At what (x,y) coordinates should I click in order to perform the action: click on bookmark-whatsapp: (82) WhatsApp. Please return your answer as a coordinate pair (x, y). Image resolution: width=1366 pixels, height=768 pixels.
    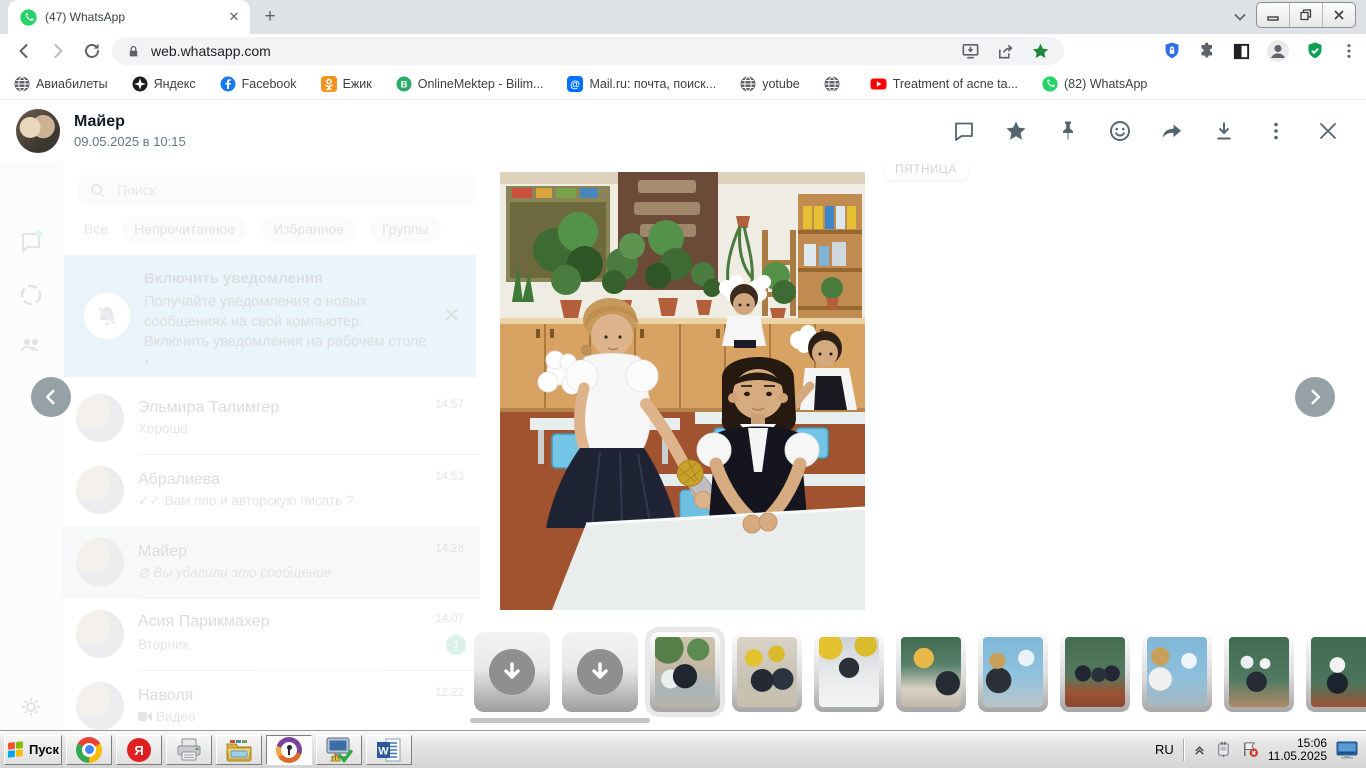
    Looking at the image, I should click on (1094, 83).